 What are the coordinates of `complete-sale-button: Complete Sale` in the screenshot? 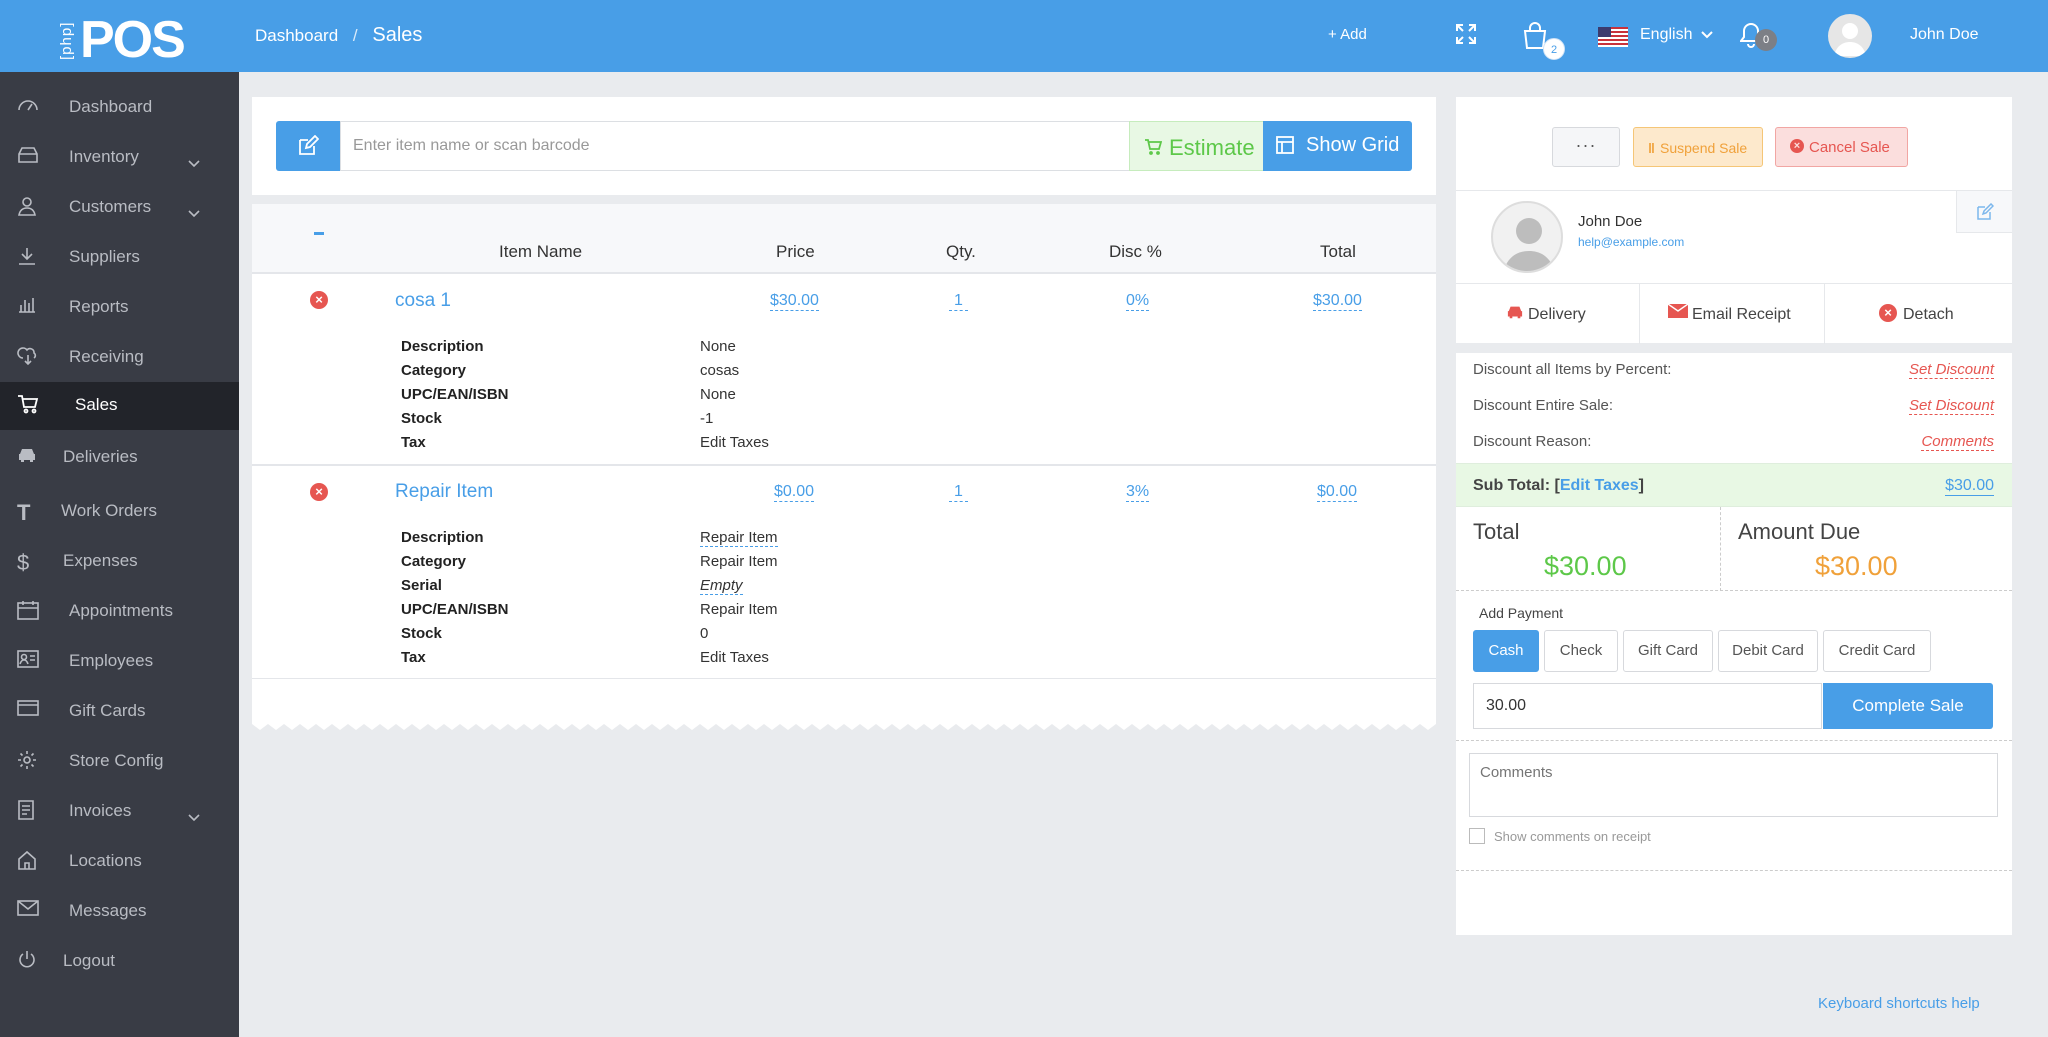 It's located at (1908, 706).